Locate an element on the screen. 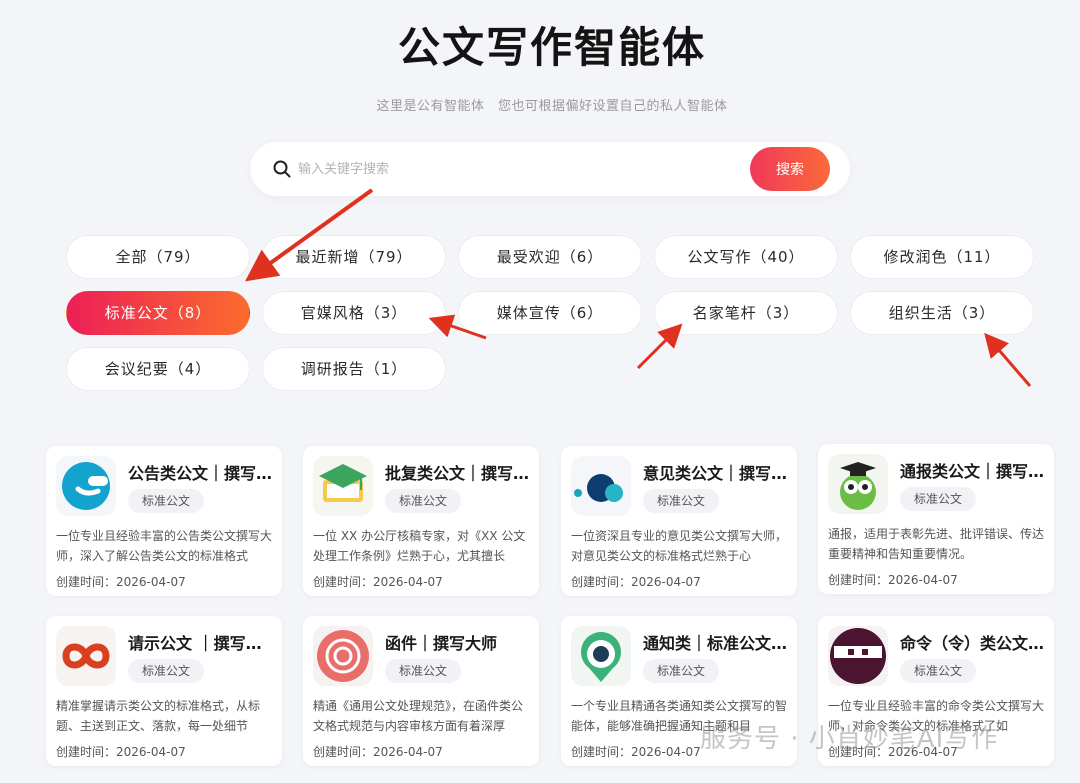 The image size is (1080, 783). watermark: 服务号 · 小肖妙笔AI写作 is located at coordinates (849, 739).